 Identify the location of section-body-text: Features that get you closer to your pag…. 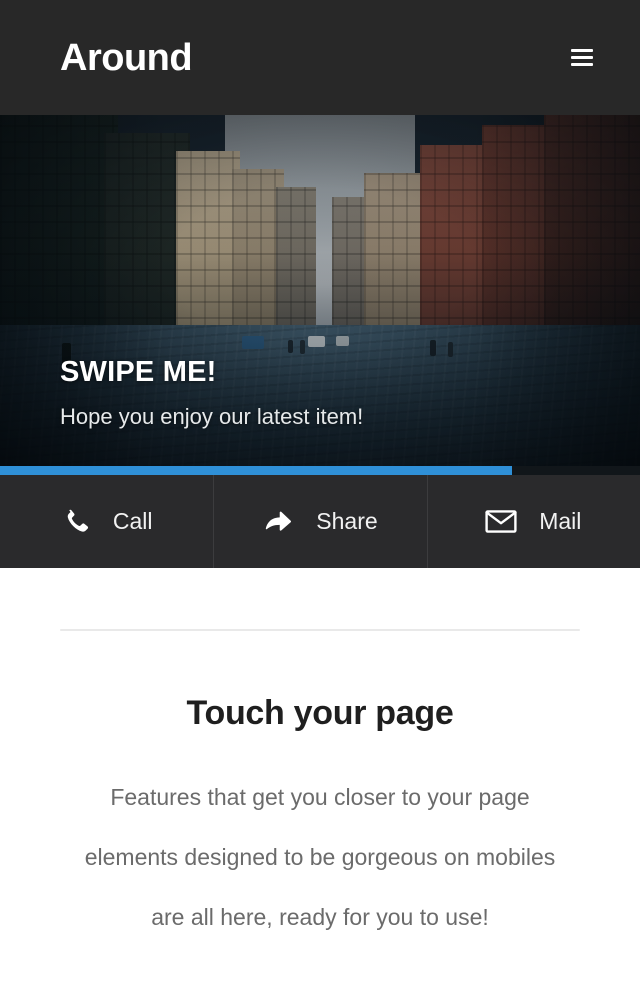
(320, 857).